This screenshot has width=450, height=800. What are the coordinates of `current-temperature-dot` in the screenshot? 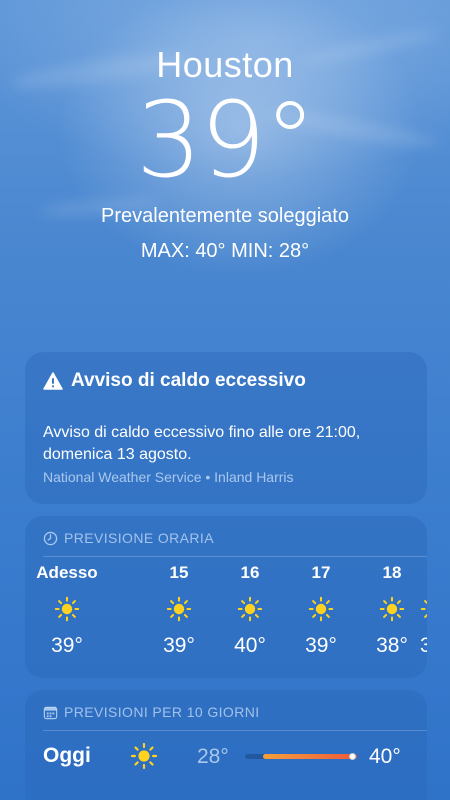 It's located at (352, 756).